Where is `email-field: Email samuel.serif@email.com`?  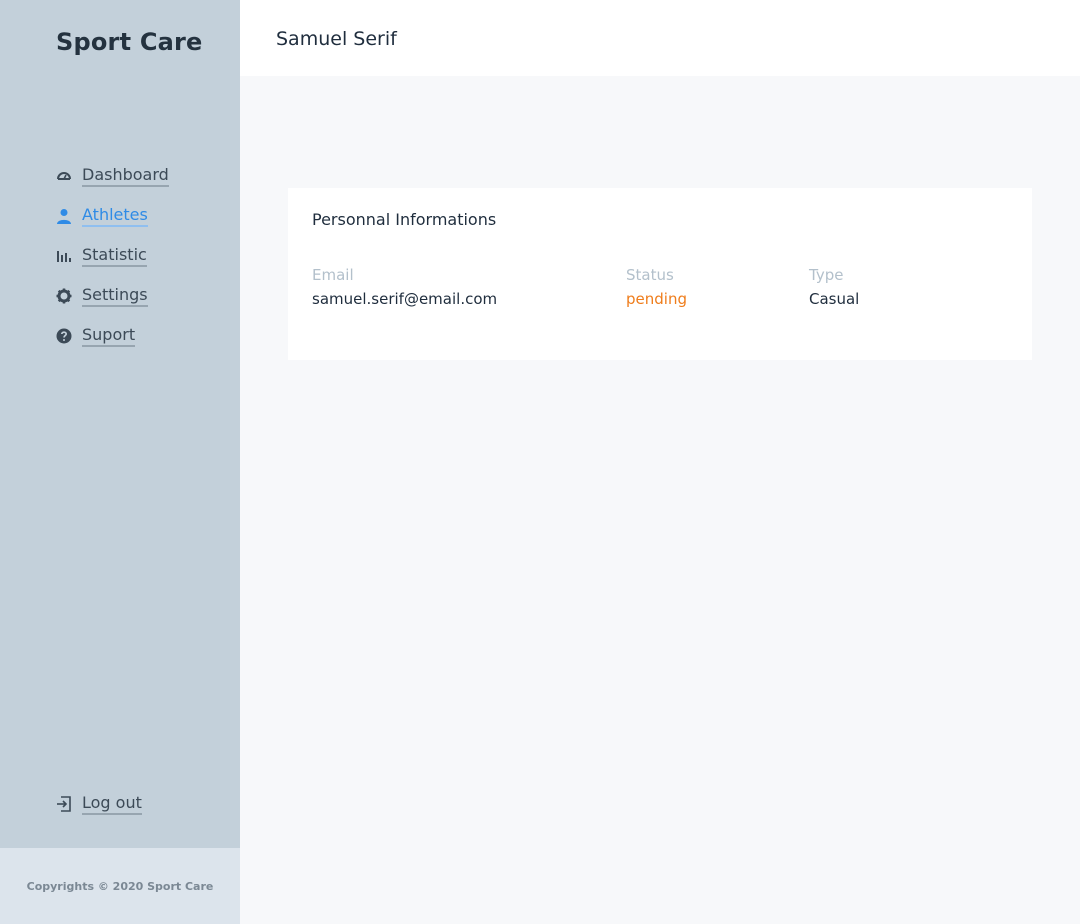
email-field: Email samuel.serif@email.com is located at coordinates (404, 287).